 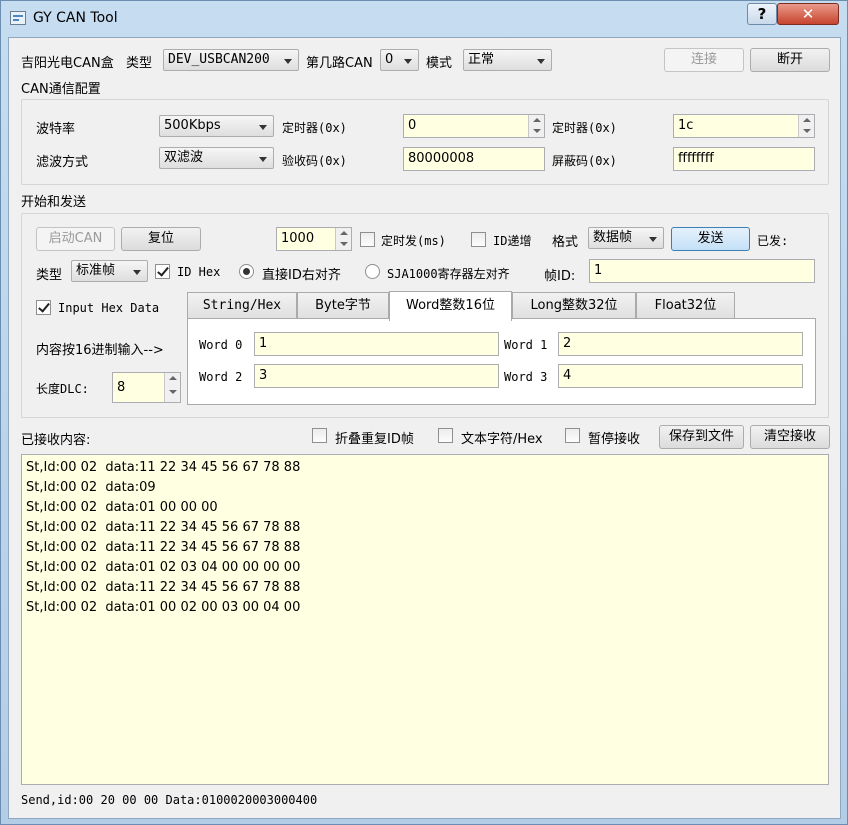 I want to click on filter-label: 滤波方式, so click(x=62, y=162).